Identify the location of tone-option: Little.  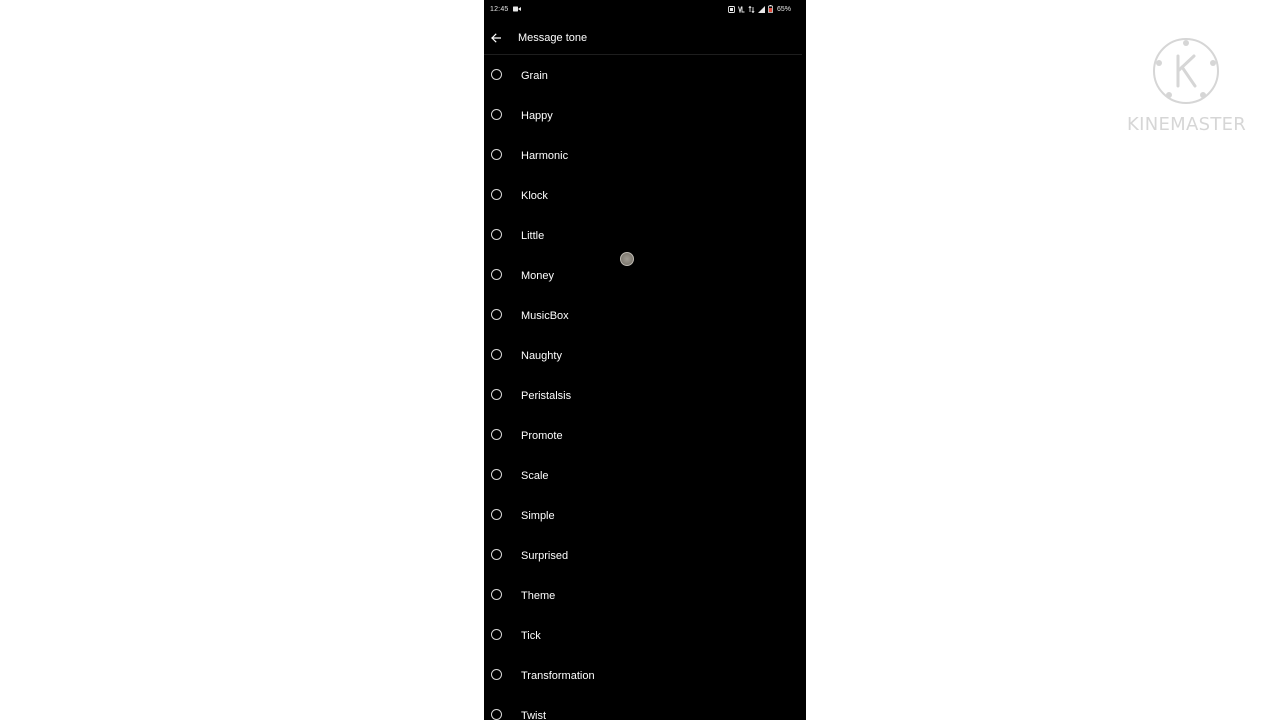
(645, 252).